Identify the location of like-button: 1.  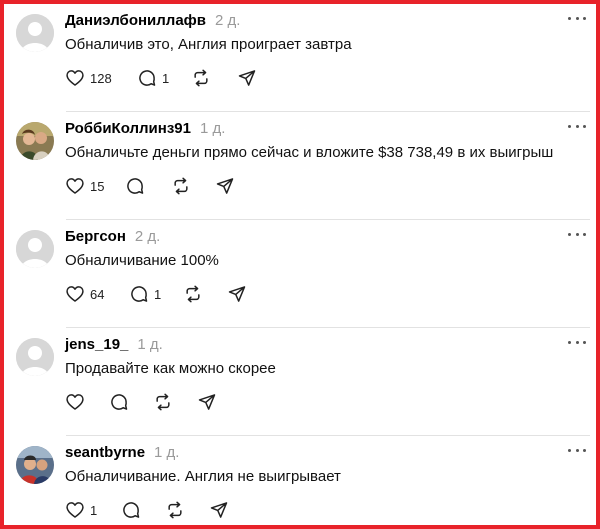
(93, 510).